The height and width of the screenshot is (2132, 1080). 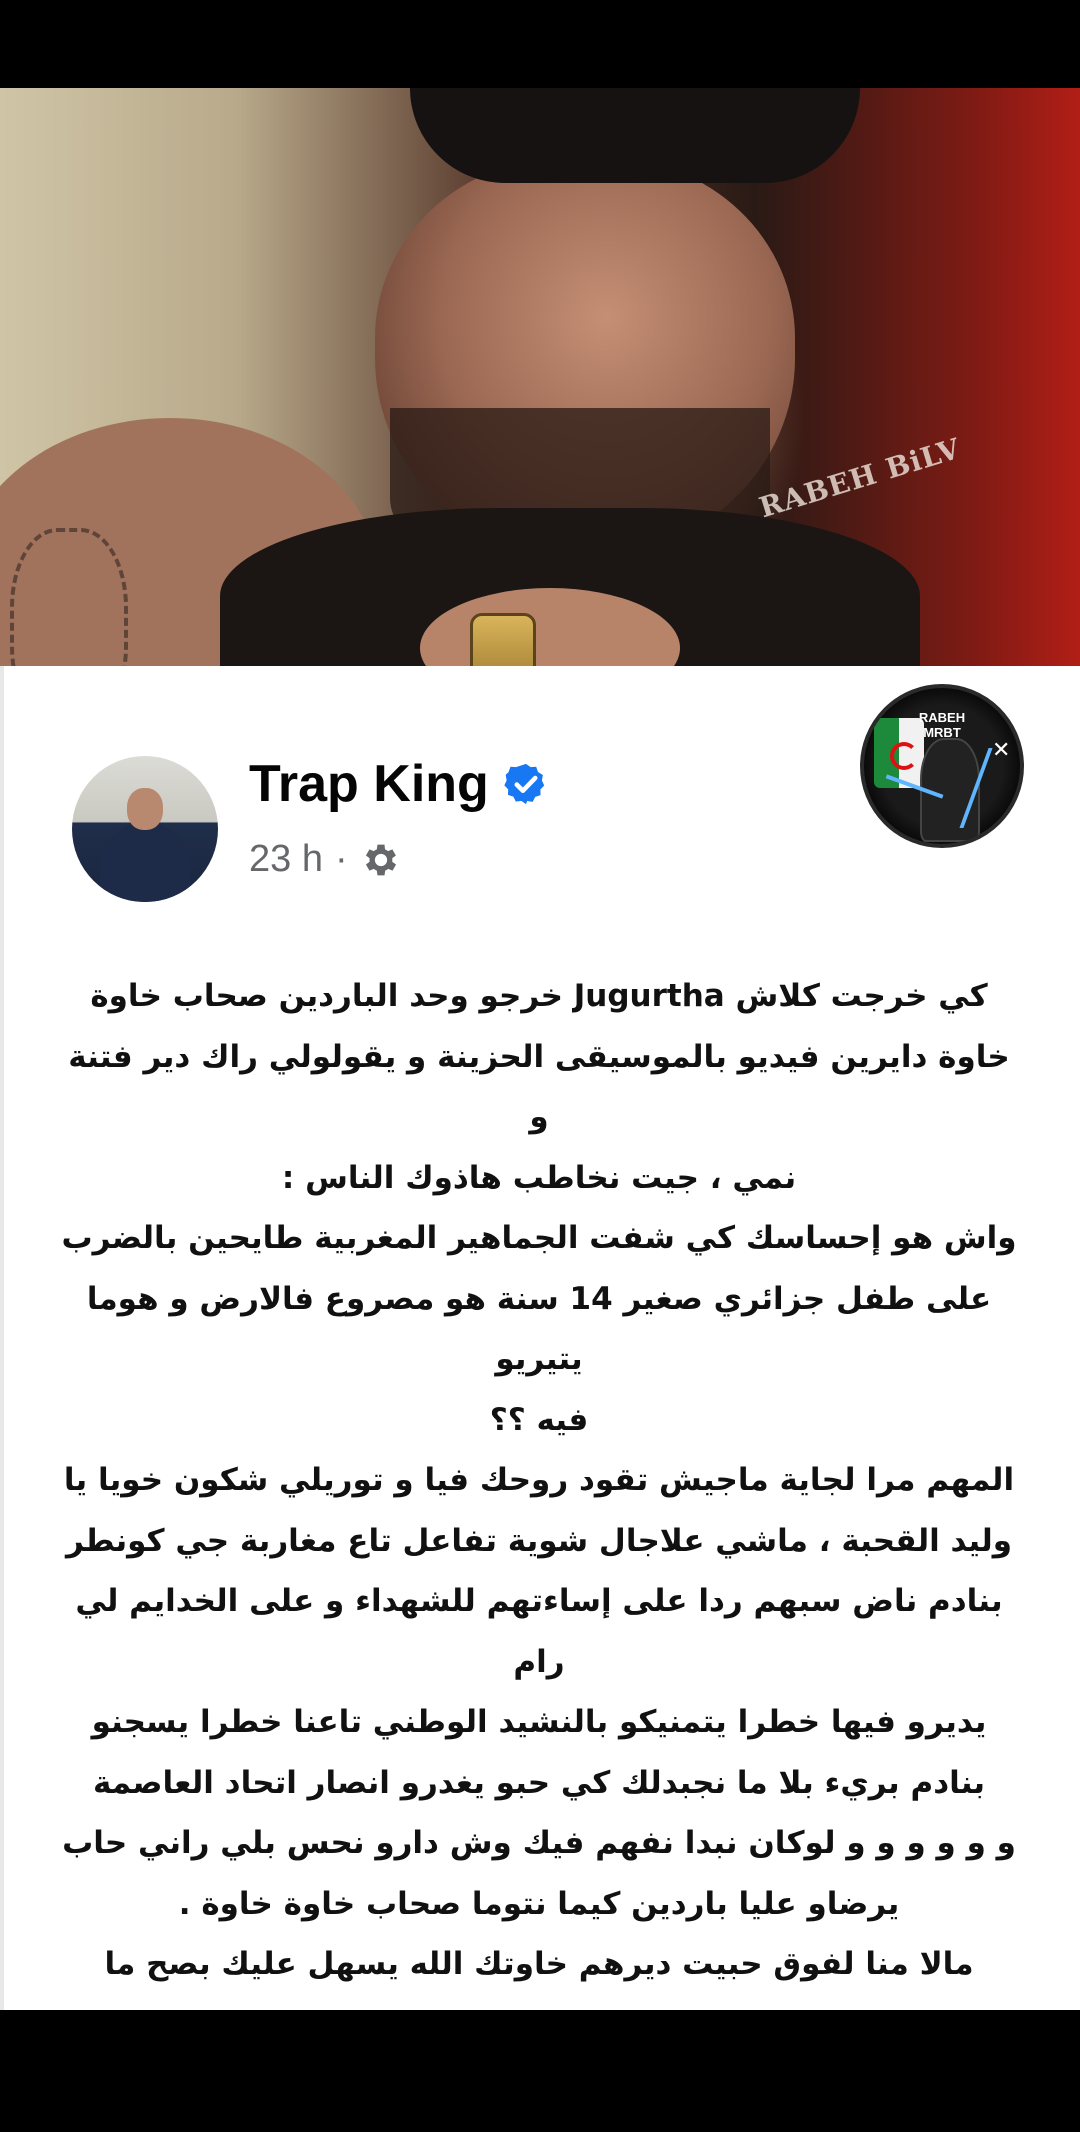 I want to click on verified-icon, so click(x=524, y=784).